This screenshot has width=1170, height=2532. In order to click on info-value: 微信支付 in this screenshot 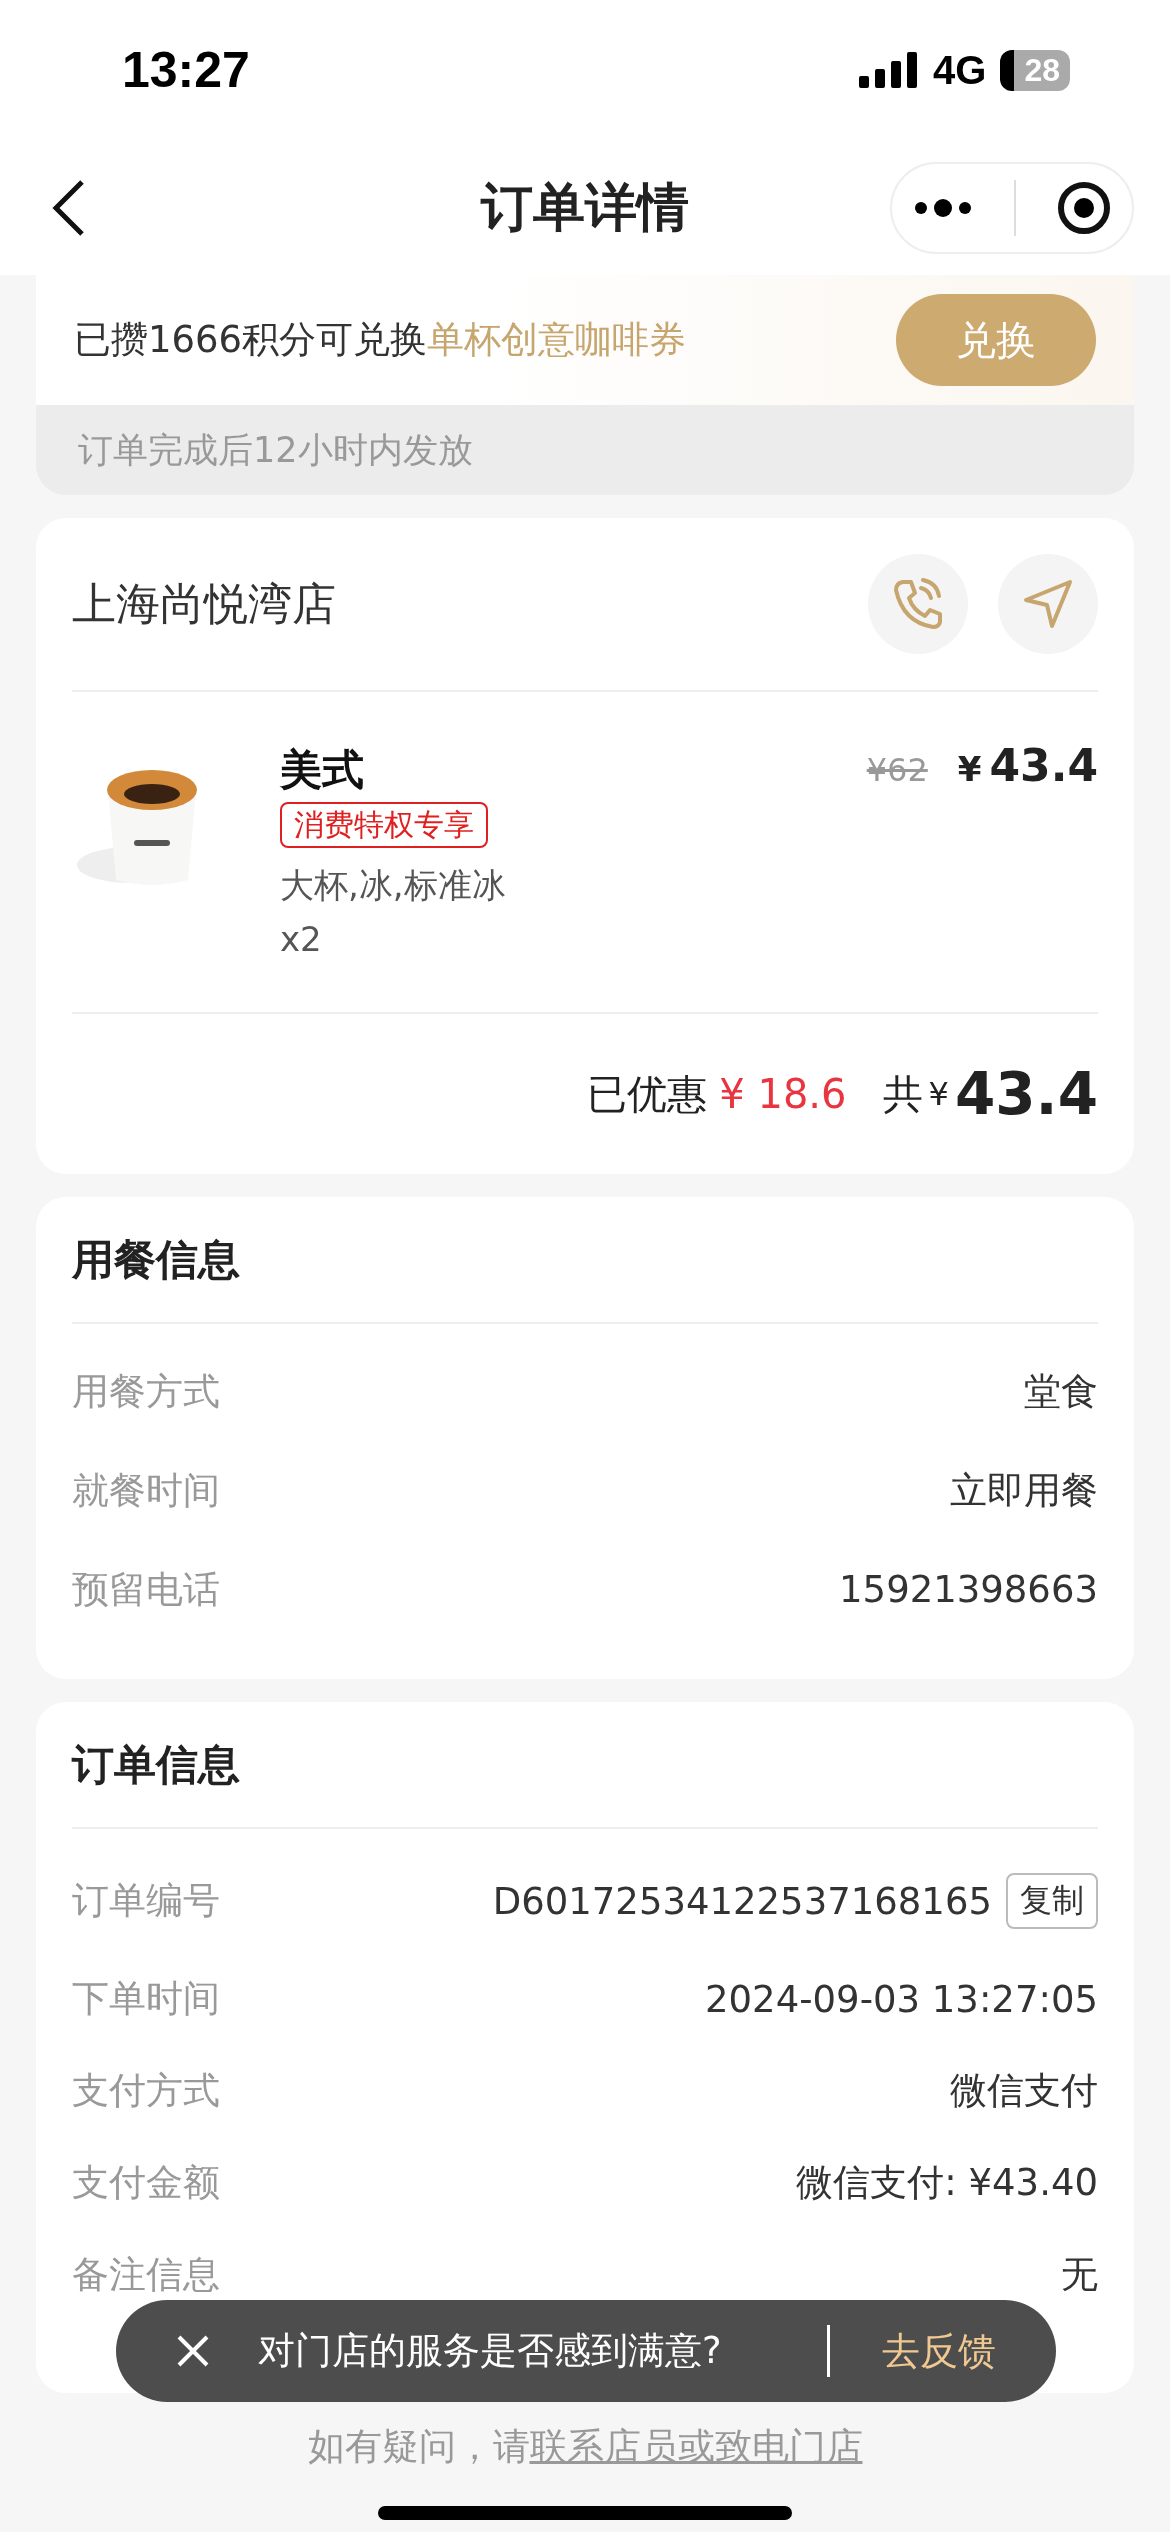, I will do `click(1024, 2091)`.